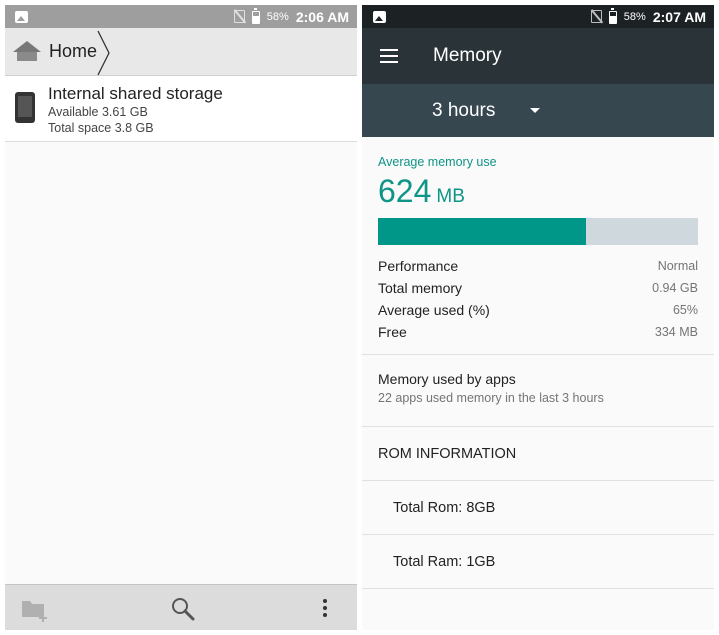 The width and height of the screenshot is (719, 635). What do you see at coordinates (101, 128) in the screenshot?
I see `storage-total: Total space 3.8 GB` at bounding box center [101, 128].